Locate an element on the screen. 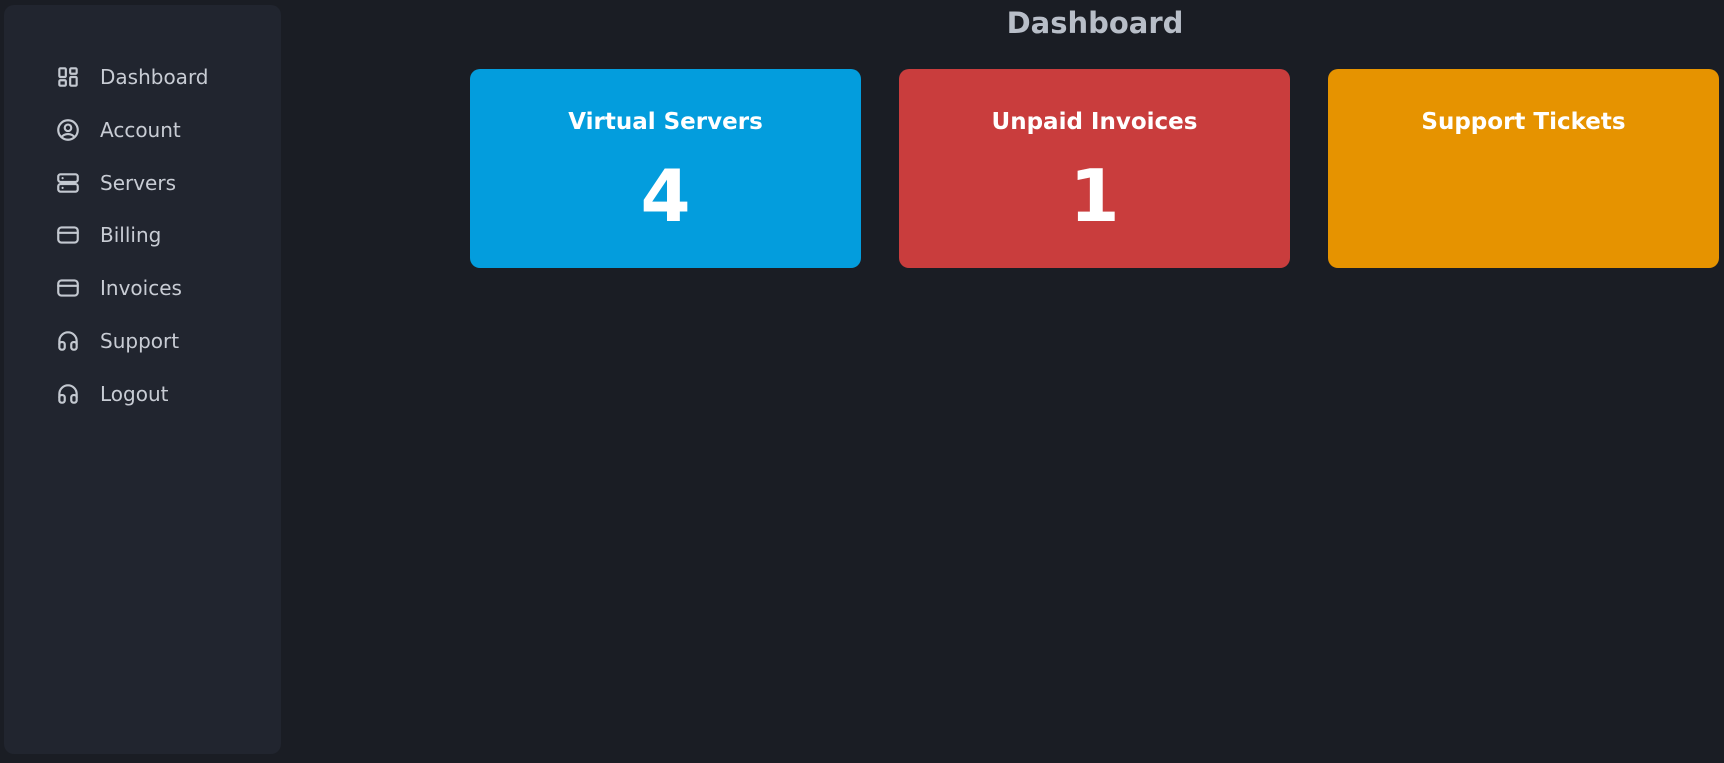 This screenshot has height=763, width=1724. card-title: Unpaid Invoices is located at coordinates (1094, 122).